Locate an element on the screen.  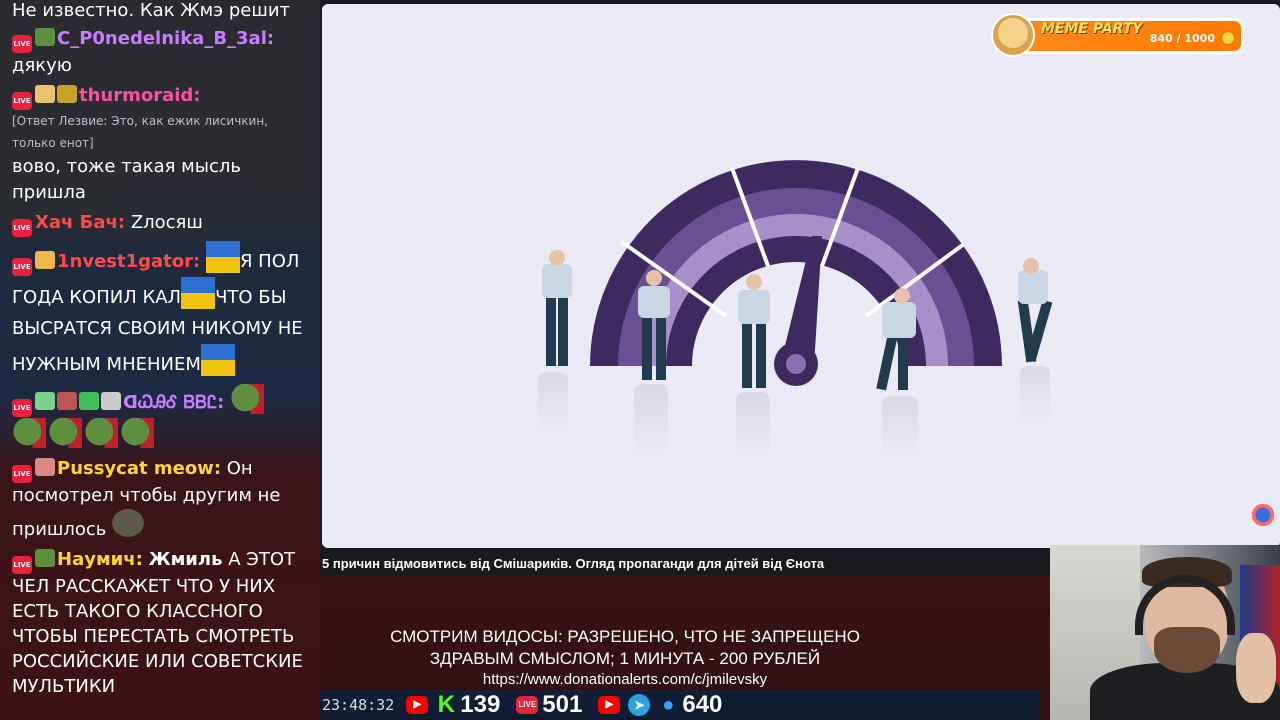
trophy-icon is located at coordinates (45, 94).